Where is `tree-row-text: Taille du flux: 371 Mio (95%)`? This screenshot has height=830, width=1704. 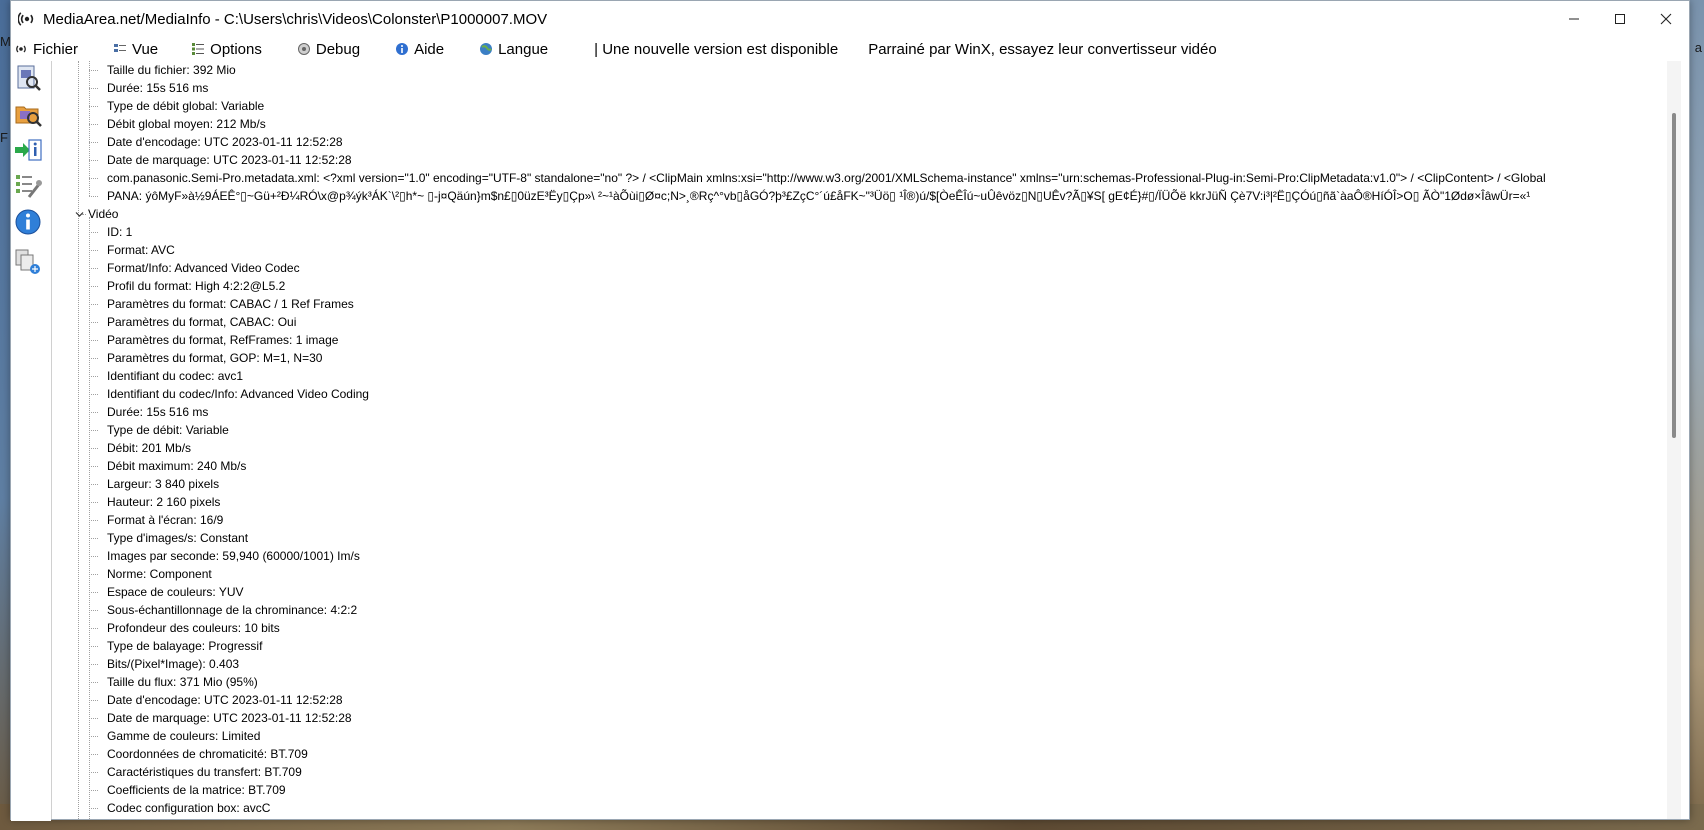
tree-row-text: Taille du flux: 371 Mio (95%) is located at coordinates (182, 682).